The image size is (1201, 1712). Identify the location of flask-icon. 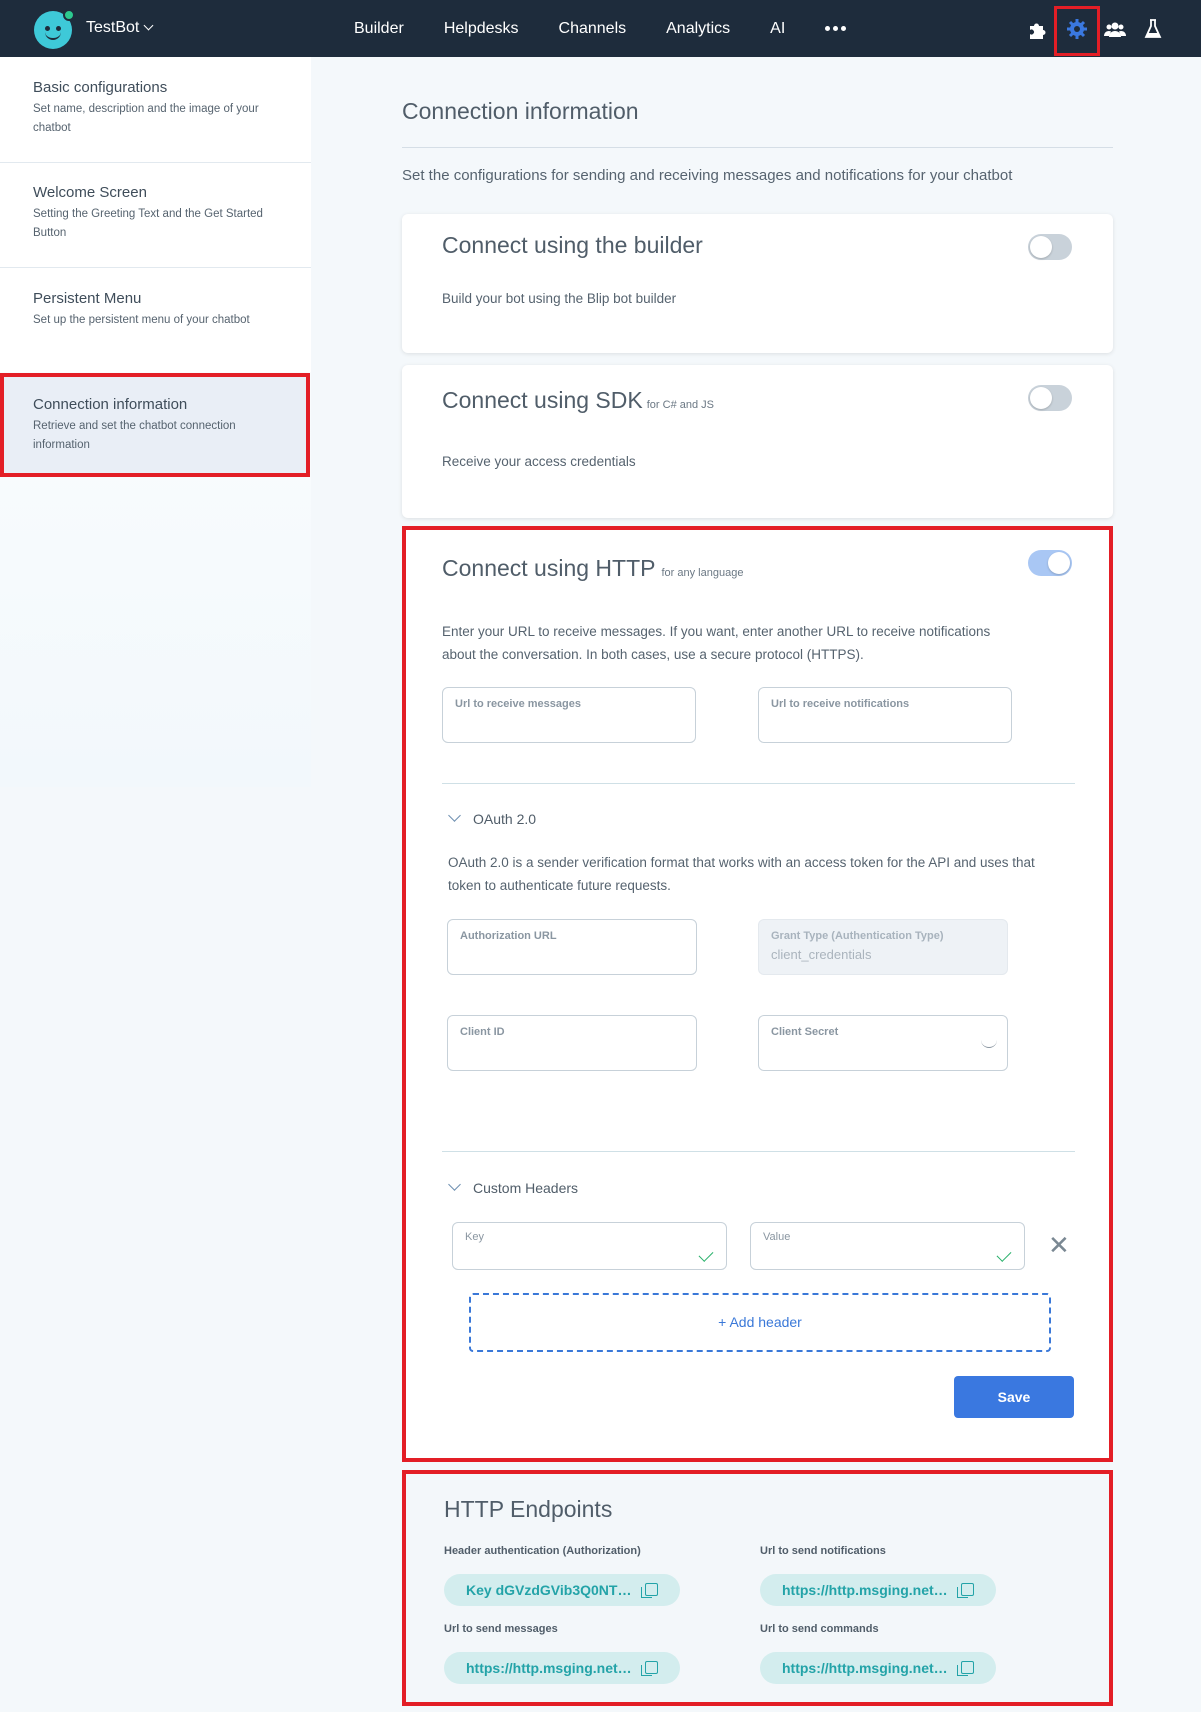
(1153, 29).